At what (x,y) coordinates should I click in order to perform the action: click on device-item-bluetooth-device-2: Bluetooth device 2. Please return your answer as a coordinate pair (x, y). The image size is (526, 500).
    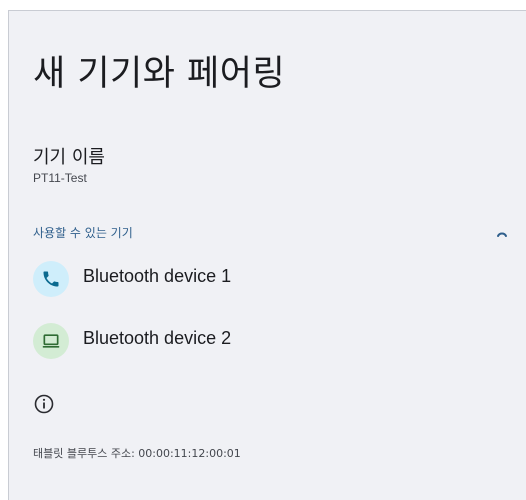
    Looking at the image, I should click on (267, 341).